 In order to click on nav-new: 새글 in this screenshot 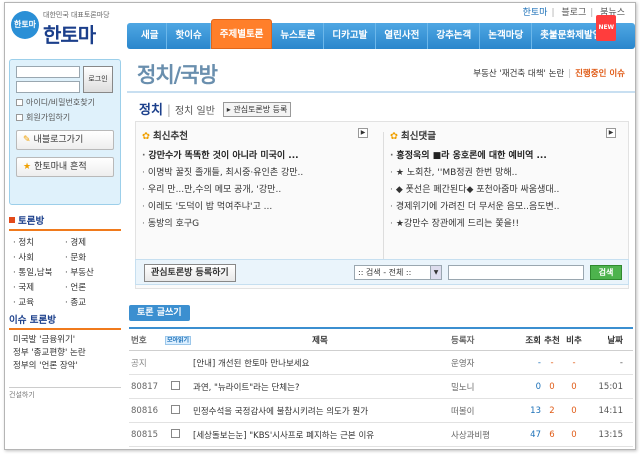, I will do `click(150, 36)`.